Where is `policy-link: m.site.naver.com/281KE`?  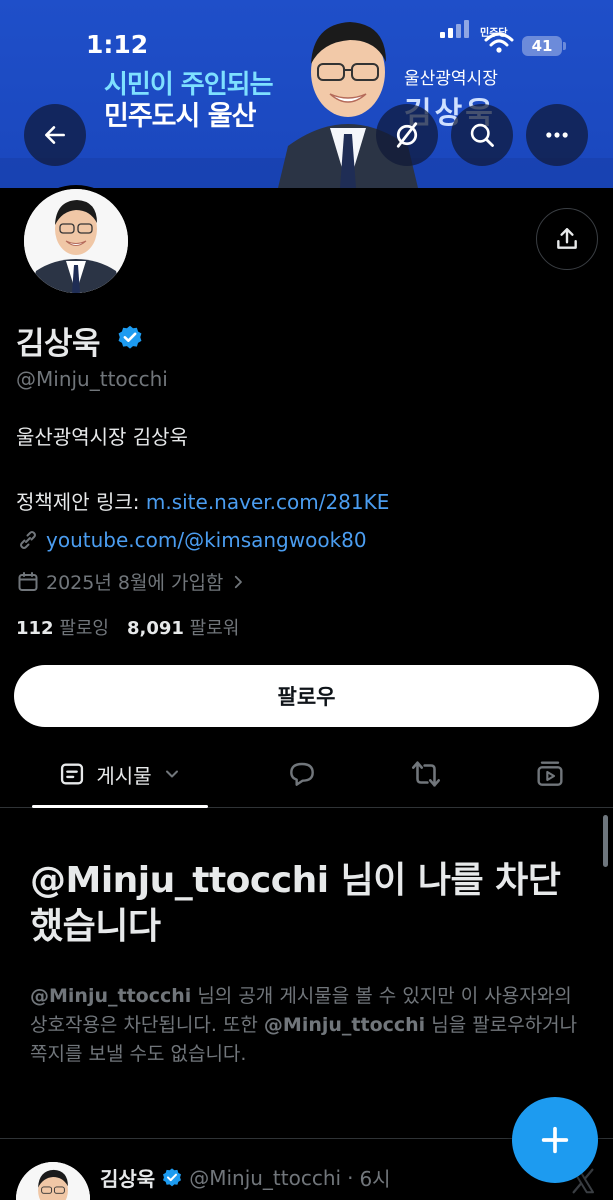 policy-link: m.site.naver.com/281KE is located at coordinates (268, 502).